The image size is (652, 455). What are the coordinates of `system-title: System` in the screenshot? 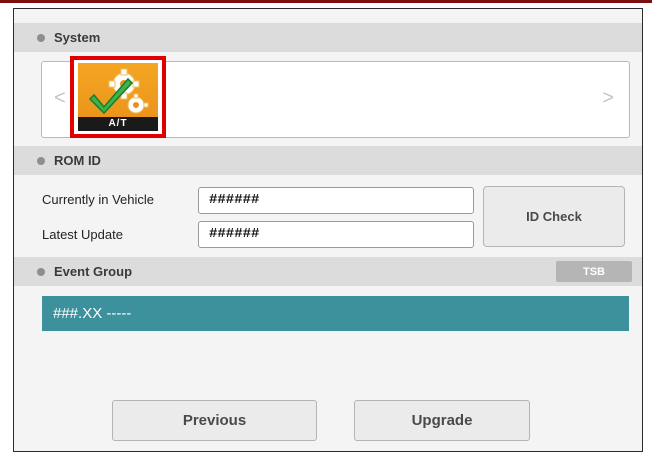 It's located at (77, 37).